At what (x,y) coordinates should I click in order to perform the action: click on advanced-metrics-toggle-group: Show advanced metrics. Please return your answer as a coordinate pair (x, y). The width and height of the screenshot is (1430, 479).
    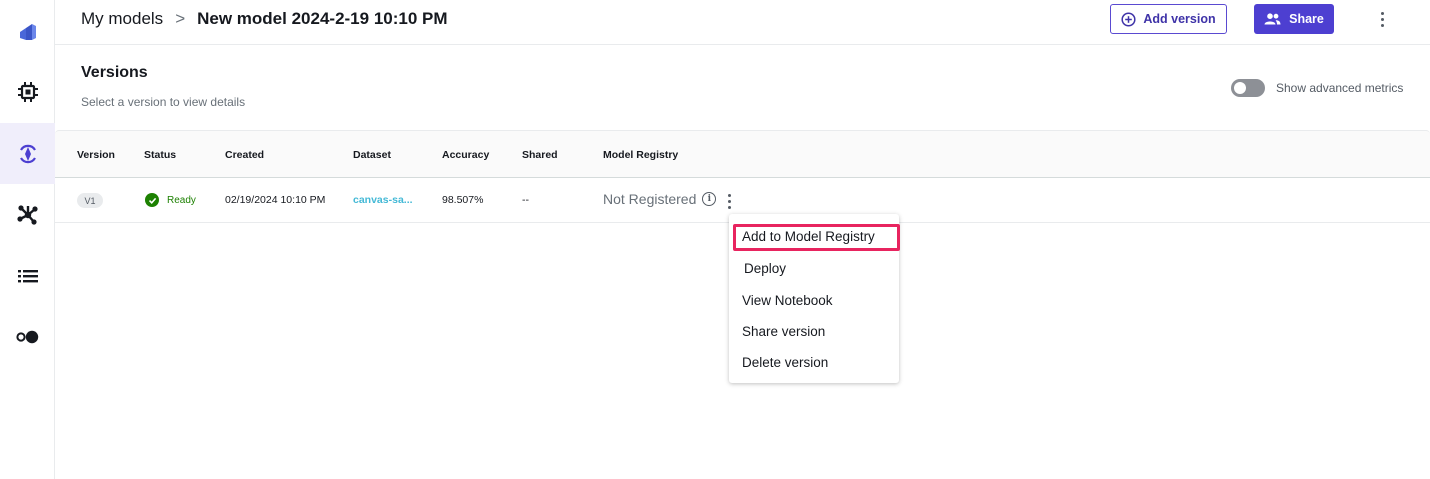
    Looking at the image, I should click on (1317, 88).